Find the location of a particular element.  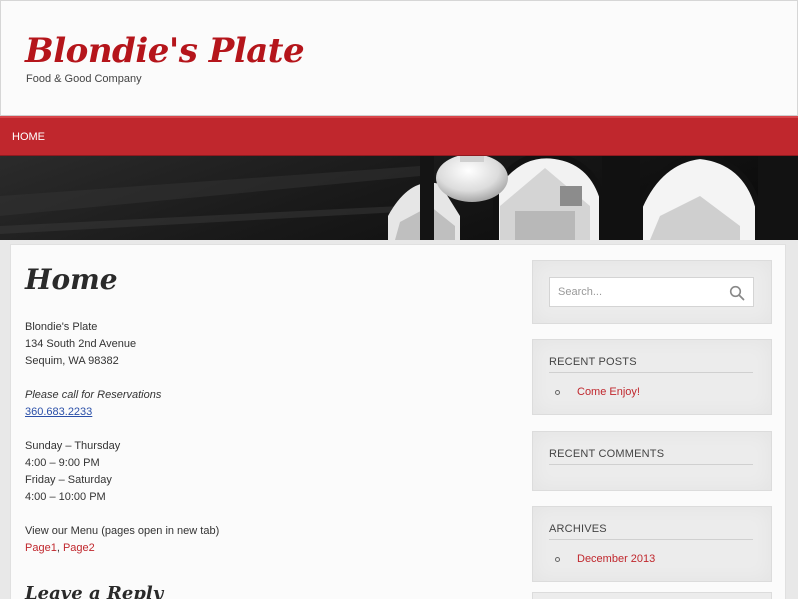

page-title: Home is located at coordinates (71, 279).